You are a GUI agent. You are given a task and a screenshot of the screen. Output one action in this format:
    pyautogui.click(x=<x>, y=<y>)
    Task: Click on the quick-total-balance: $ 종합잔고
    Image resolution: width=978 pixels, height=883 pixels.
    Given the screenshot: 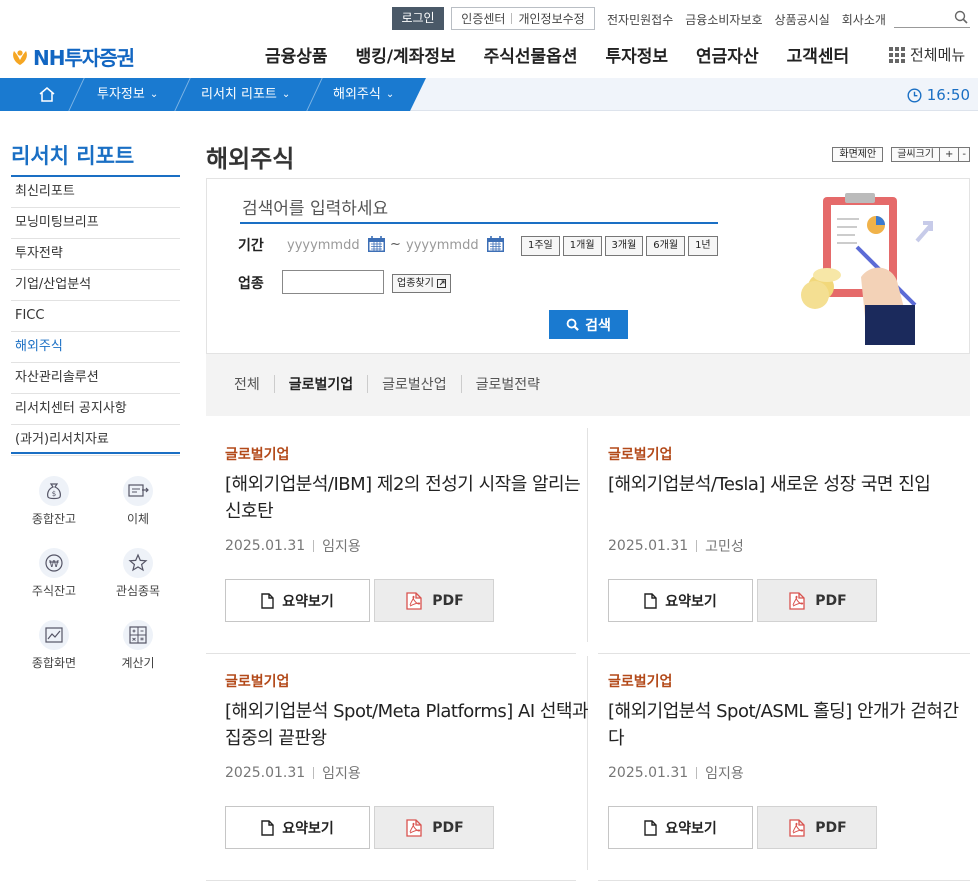 What is the action you would take?
    pyautogui.click(x=54, y=501)
    